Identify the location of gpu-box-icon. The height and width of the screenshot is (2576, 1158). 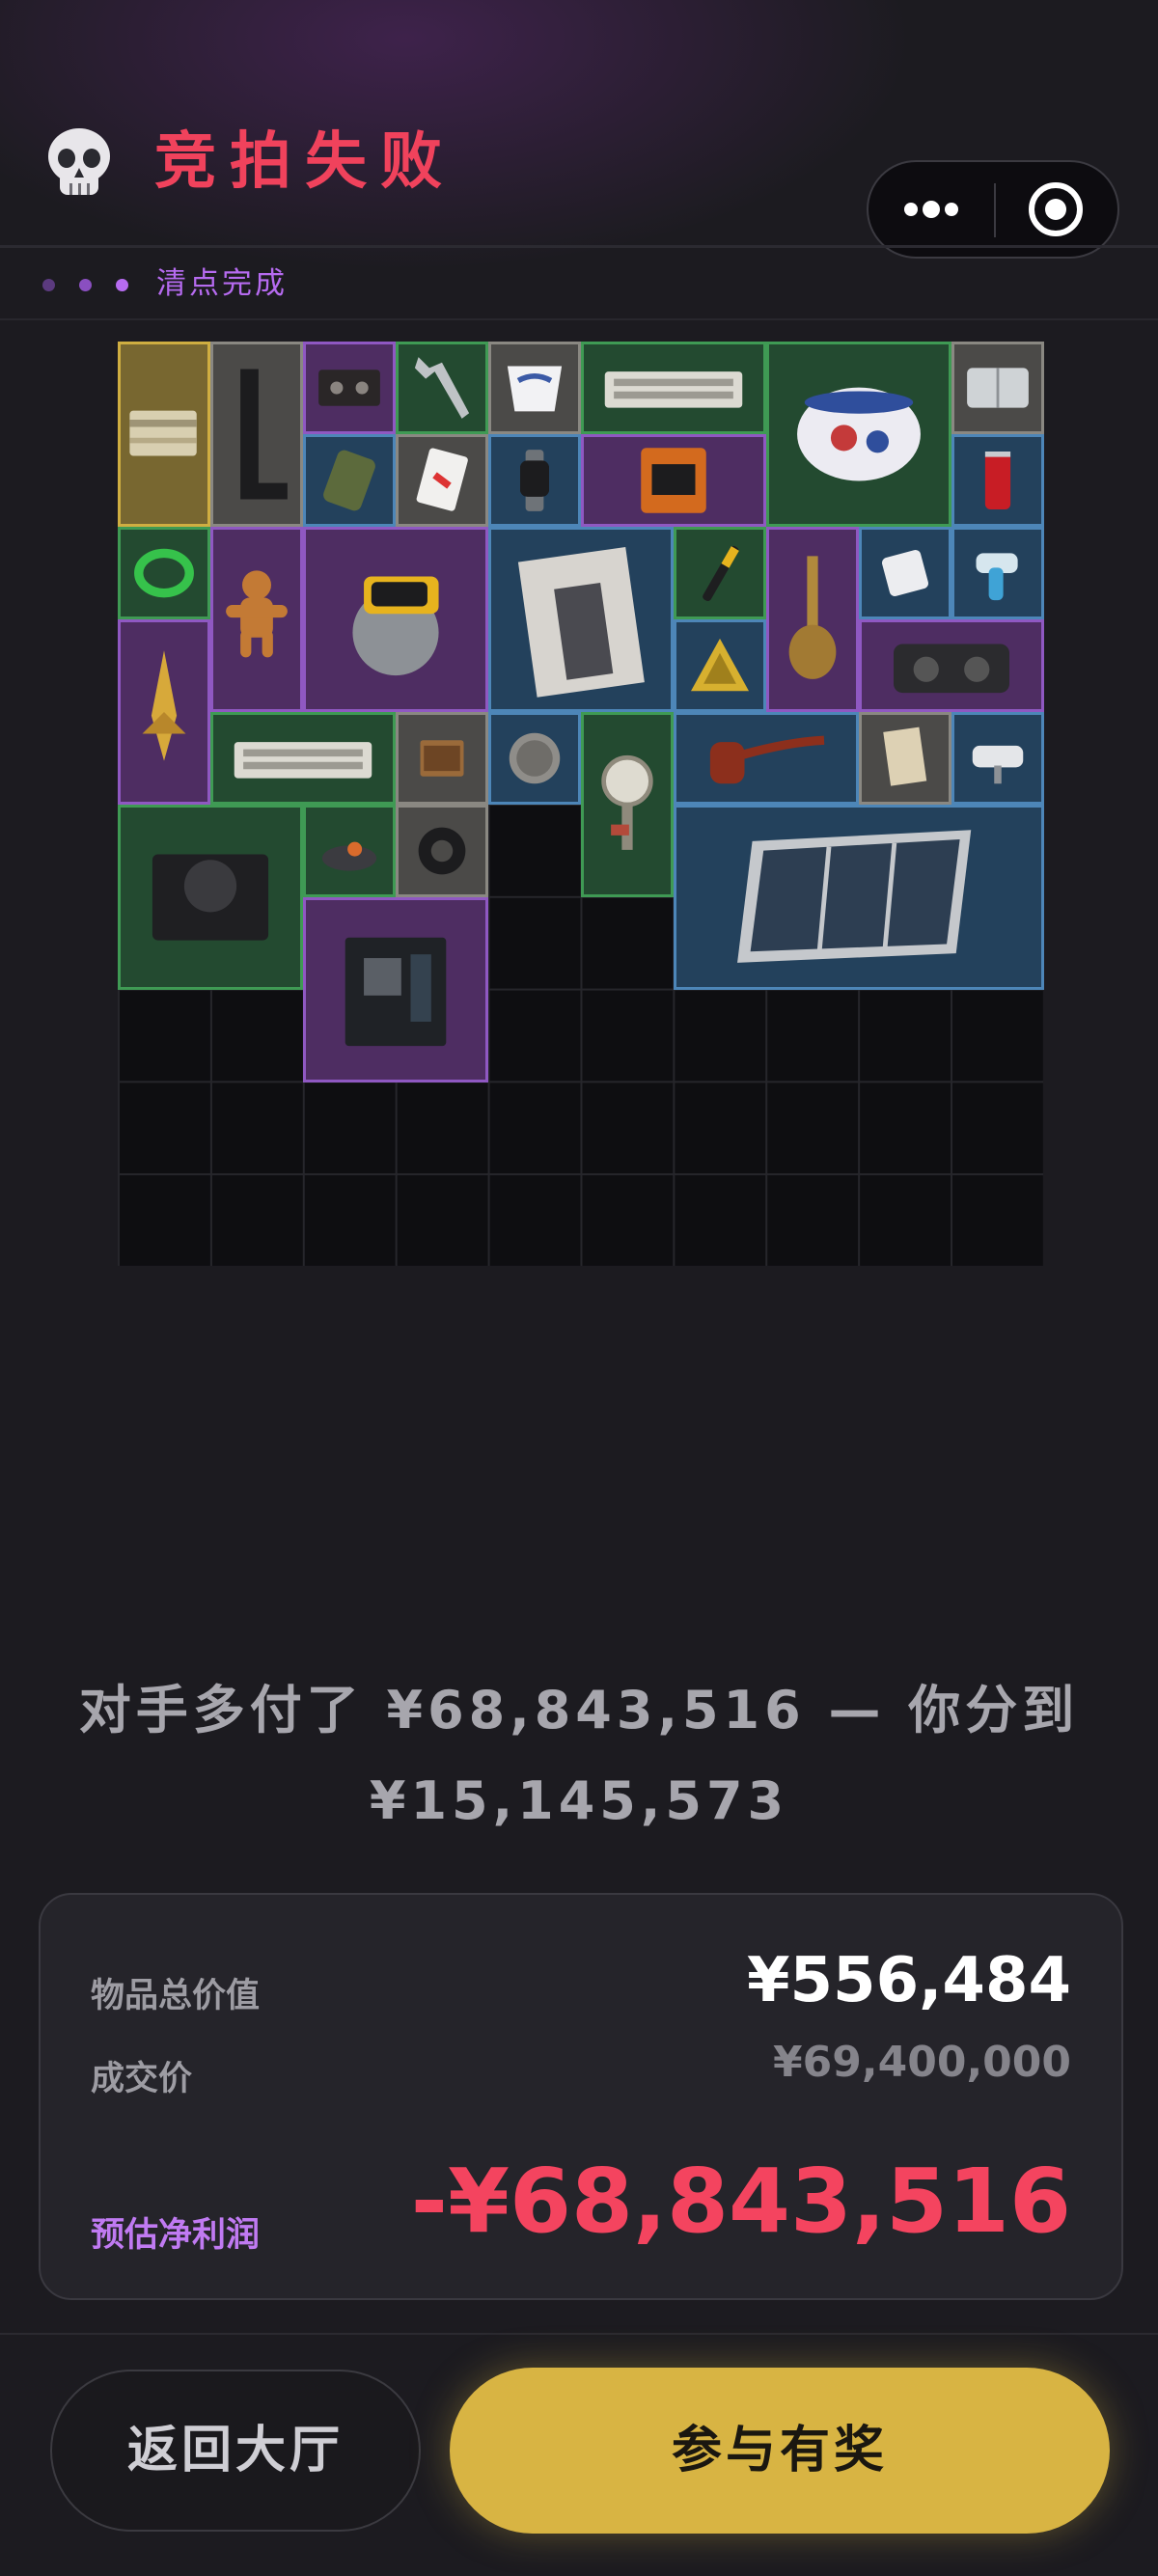
(673, 481).